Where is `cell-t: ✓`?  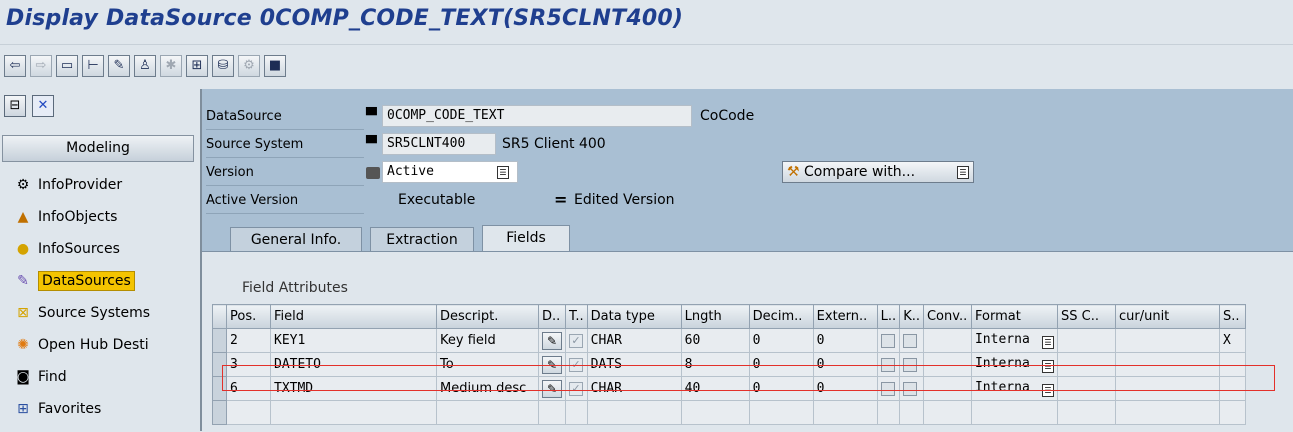
cell-t: ✓ is located at coordinates (576, 388).